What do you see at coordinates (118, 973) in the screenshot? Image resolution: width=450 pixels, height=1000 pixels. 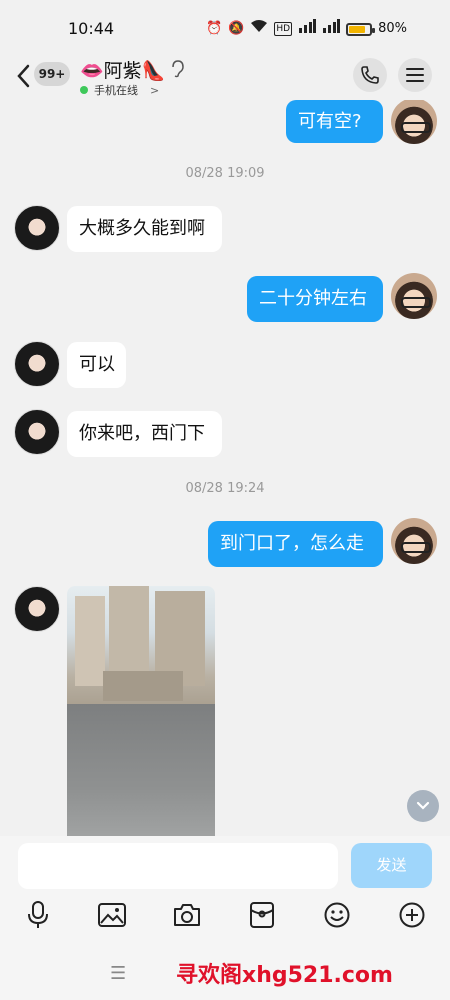 I see `nav-menu-icon: ☰` at bounding box center [118, 973].